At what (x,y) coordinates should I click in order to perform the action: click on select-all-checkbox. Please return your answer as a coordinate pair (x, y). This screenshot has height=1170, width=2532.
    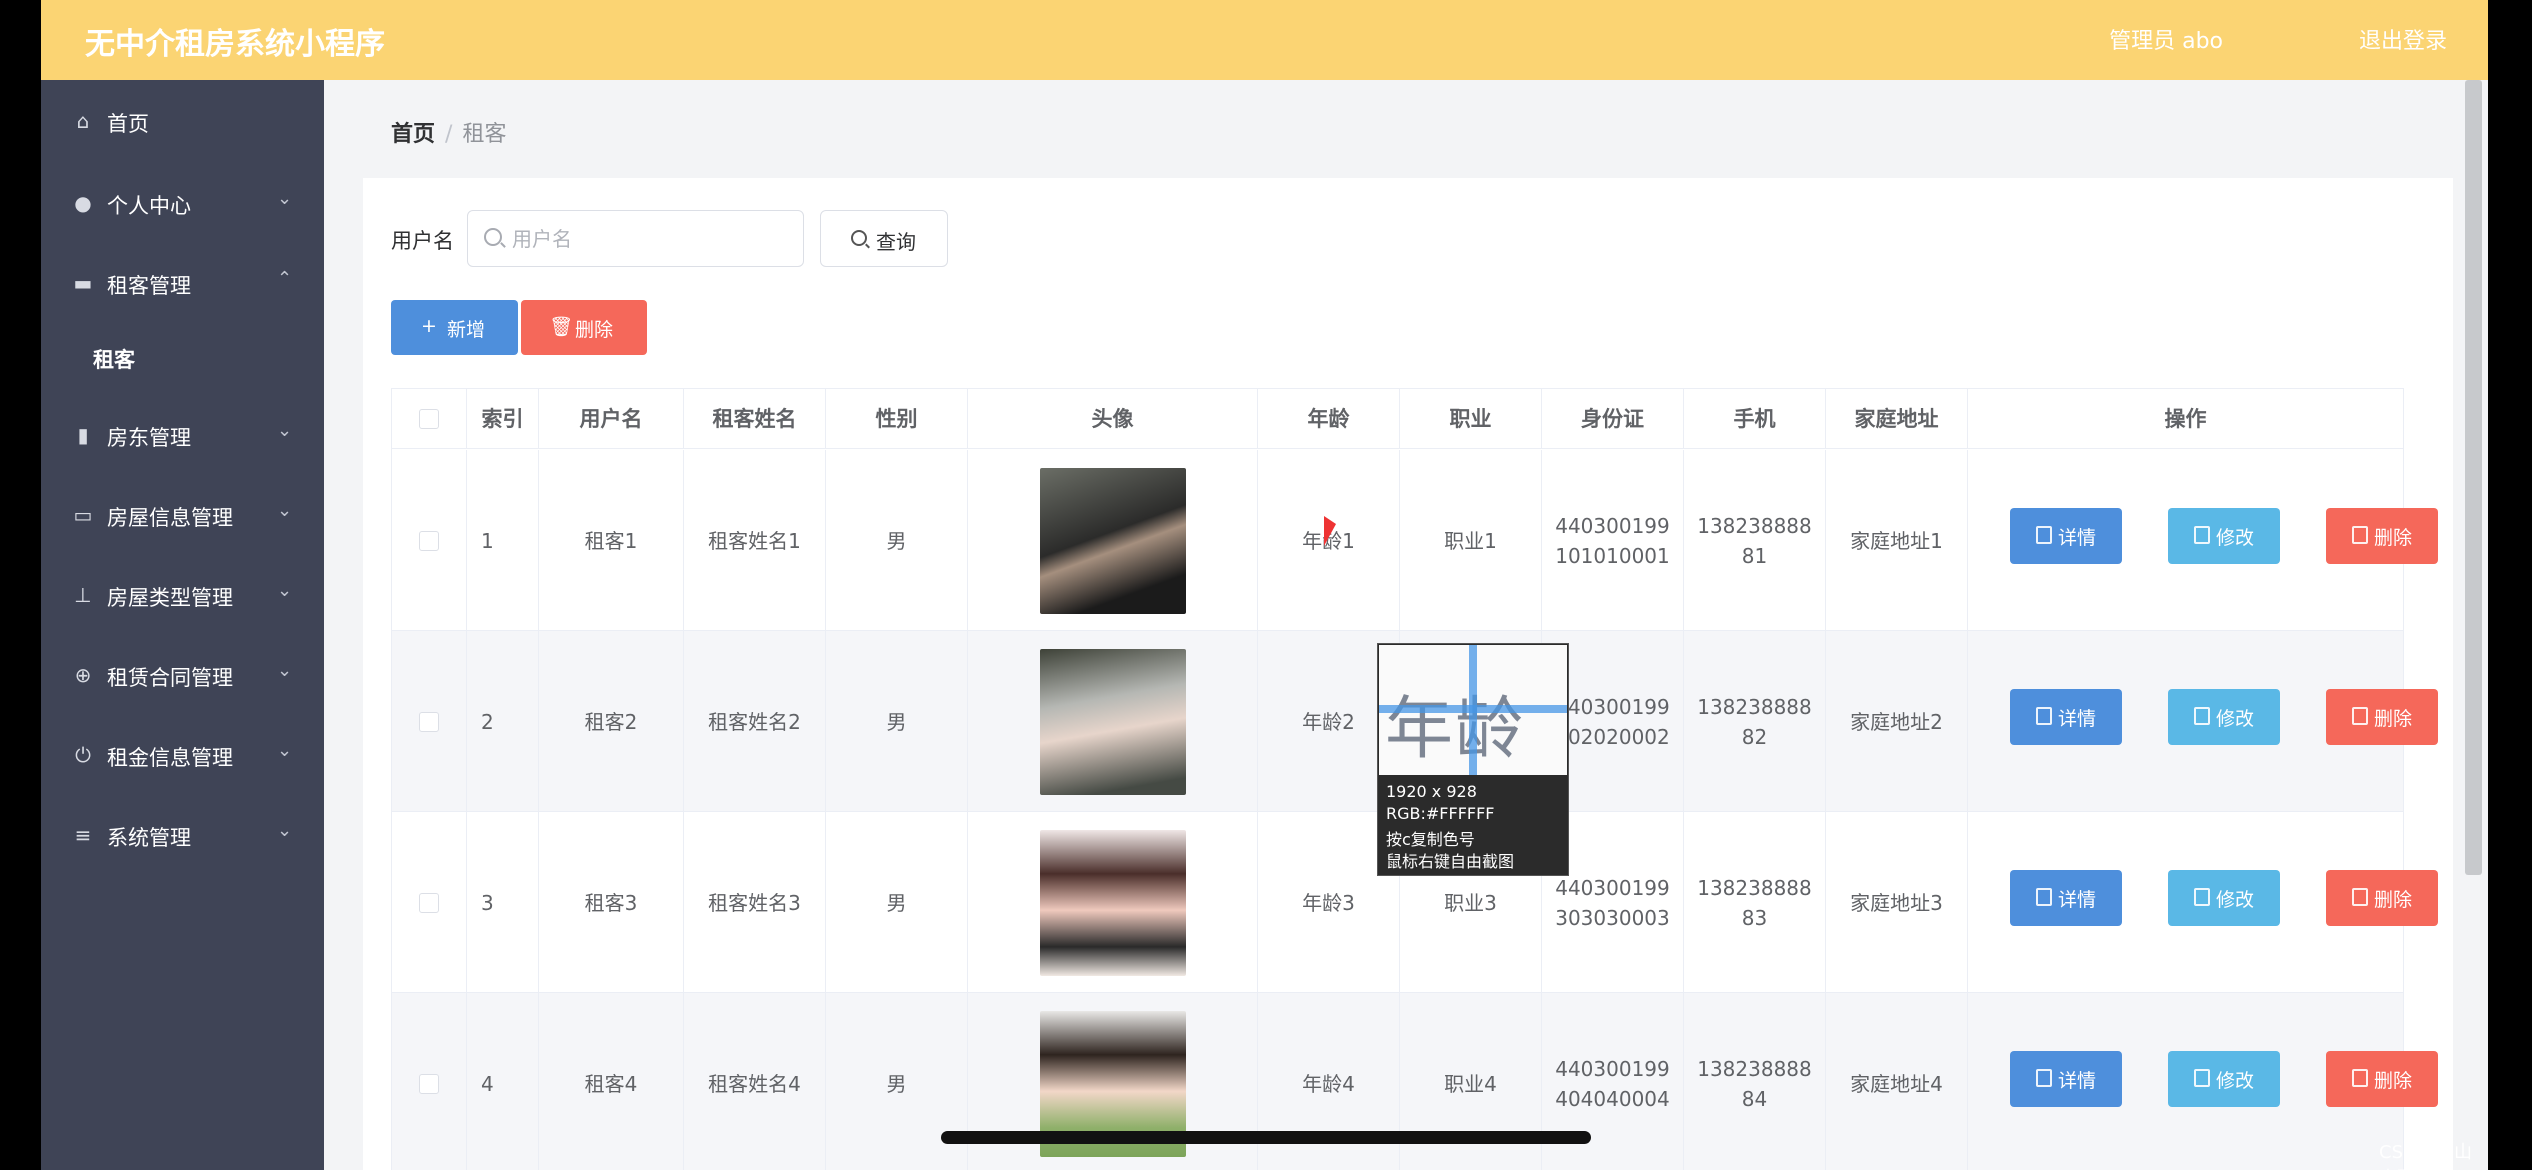
    Looking at the image, I should click on (429, 418).